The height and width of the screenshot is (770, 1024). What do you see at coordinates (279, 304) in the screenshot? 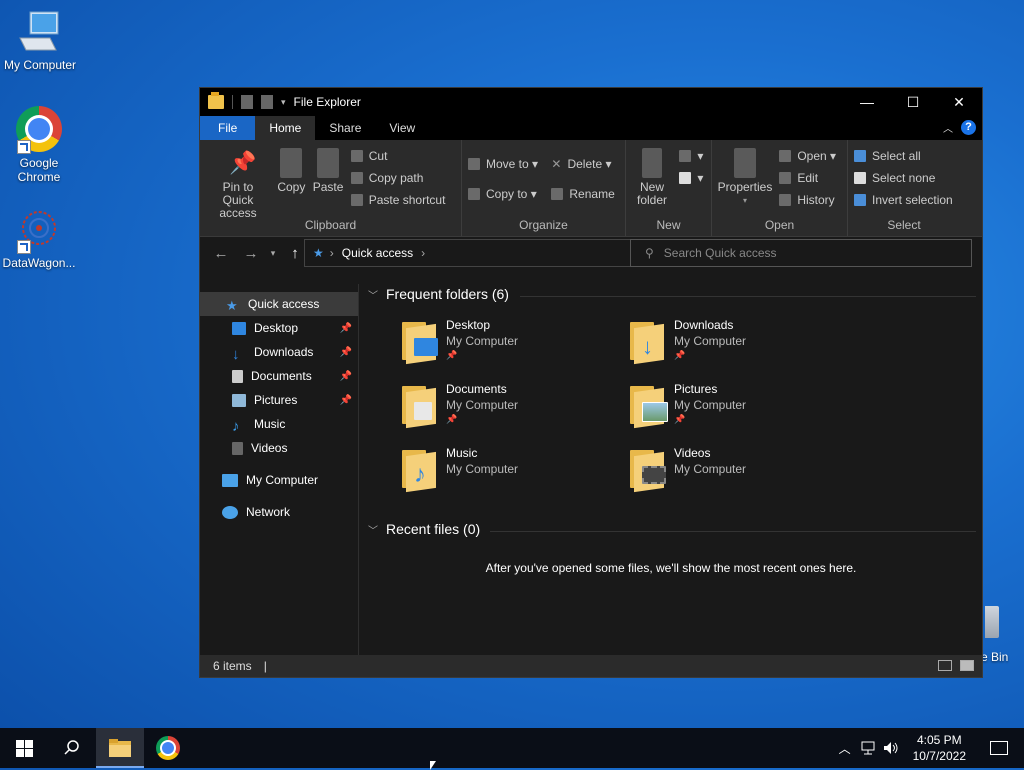
I see `sidebar-item-quick-access: ★ Quick access` at bounding box center [279, 304].